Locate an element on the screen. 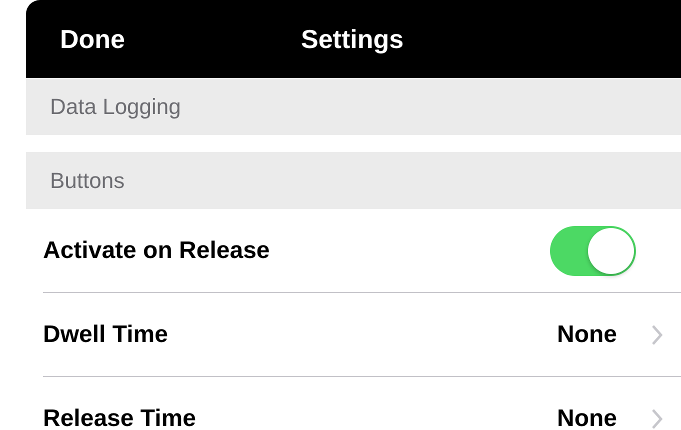 Image resolution: width=681 pixels, height=430 pixels. section-header: Buttons is located at coordinates (353, 180).